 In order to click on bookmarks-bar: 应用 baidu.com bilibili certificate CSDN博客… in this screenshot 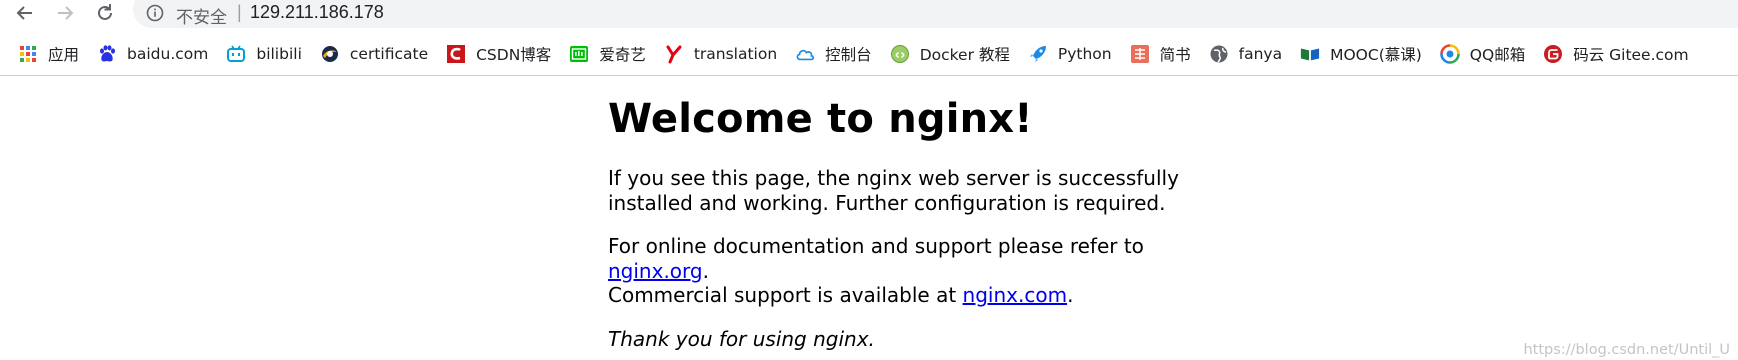, I will do `click(869, 54)`.